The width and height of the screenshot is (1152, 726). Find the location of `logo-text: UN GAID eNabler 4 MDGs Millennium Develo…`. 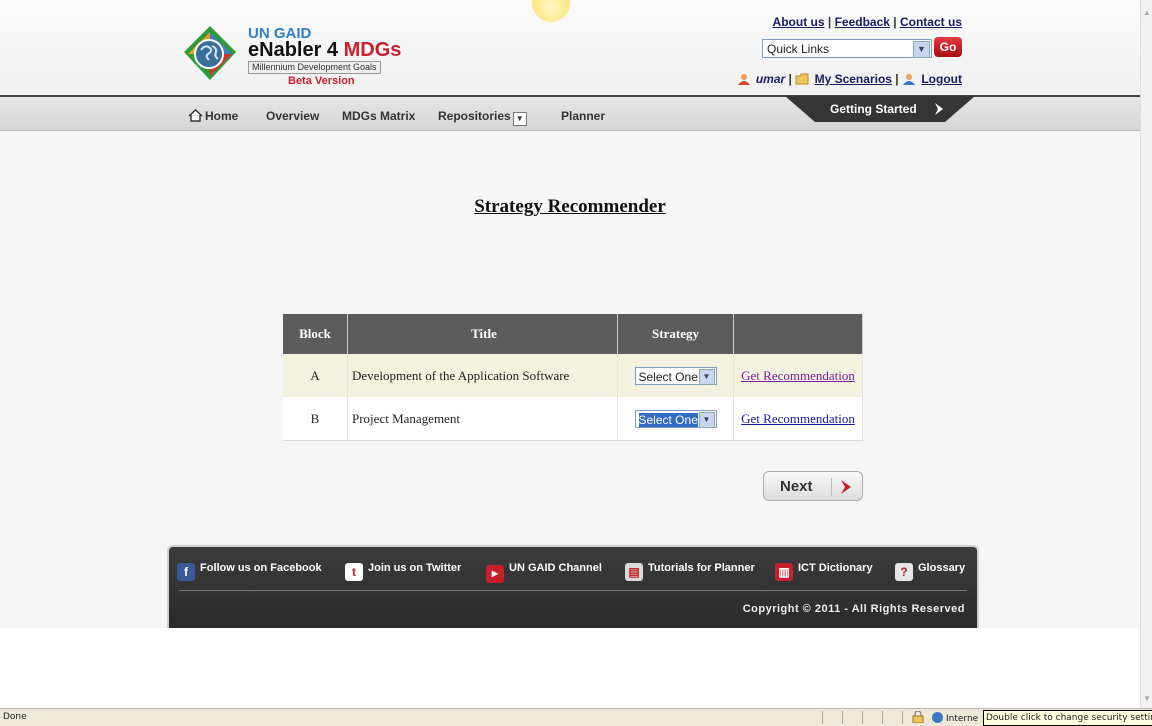

logo-text: UN GAID eNabler 4 MDGs Millennium Develo… is located at coordinates (324, 56).